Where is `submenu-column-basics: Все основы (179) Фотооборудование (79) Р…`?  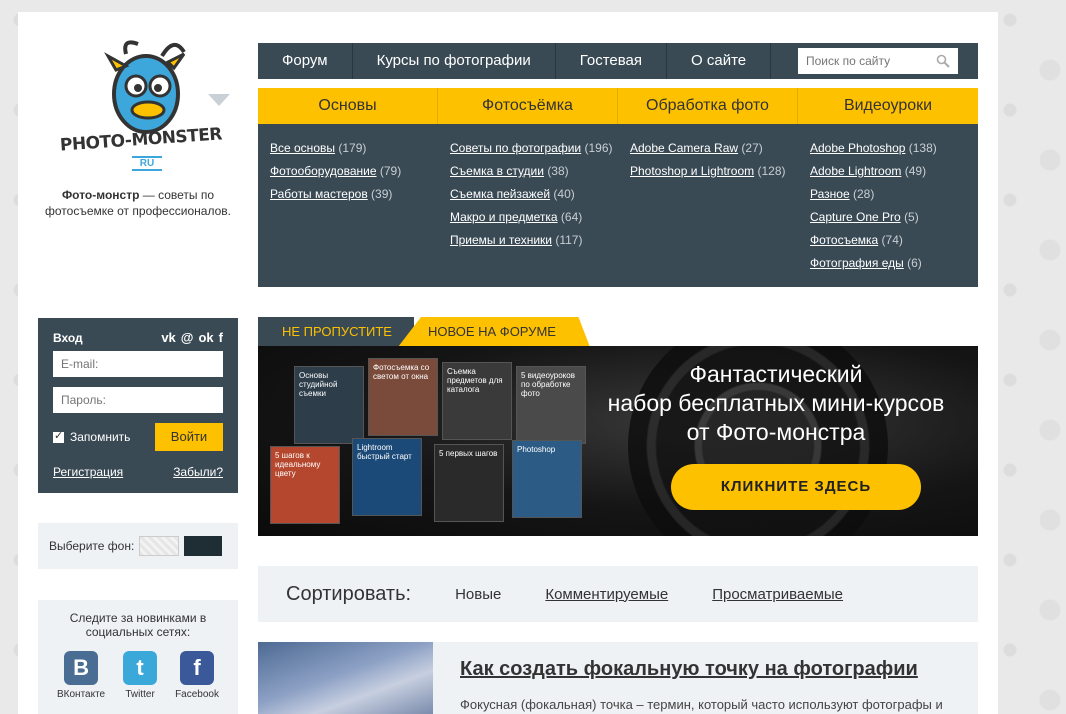 submenu-column-basics: Все основы (179) Фотооборудование (79) Р… is located at coordinates (348, 213).